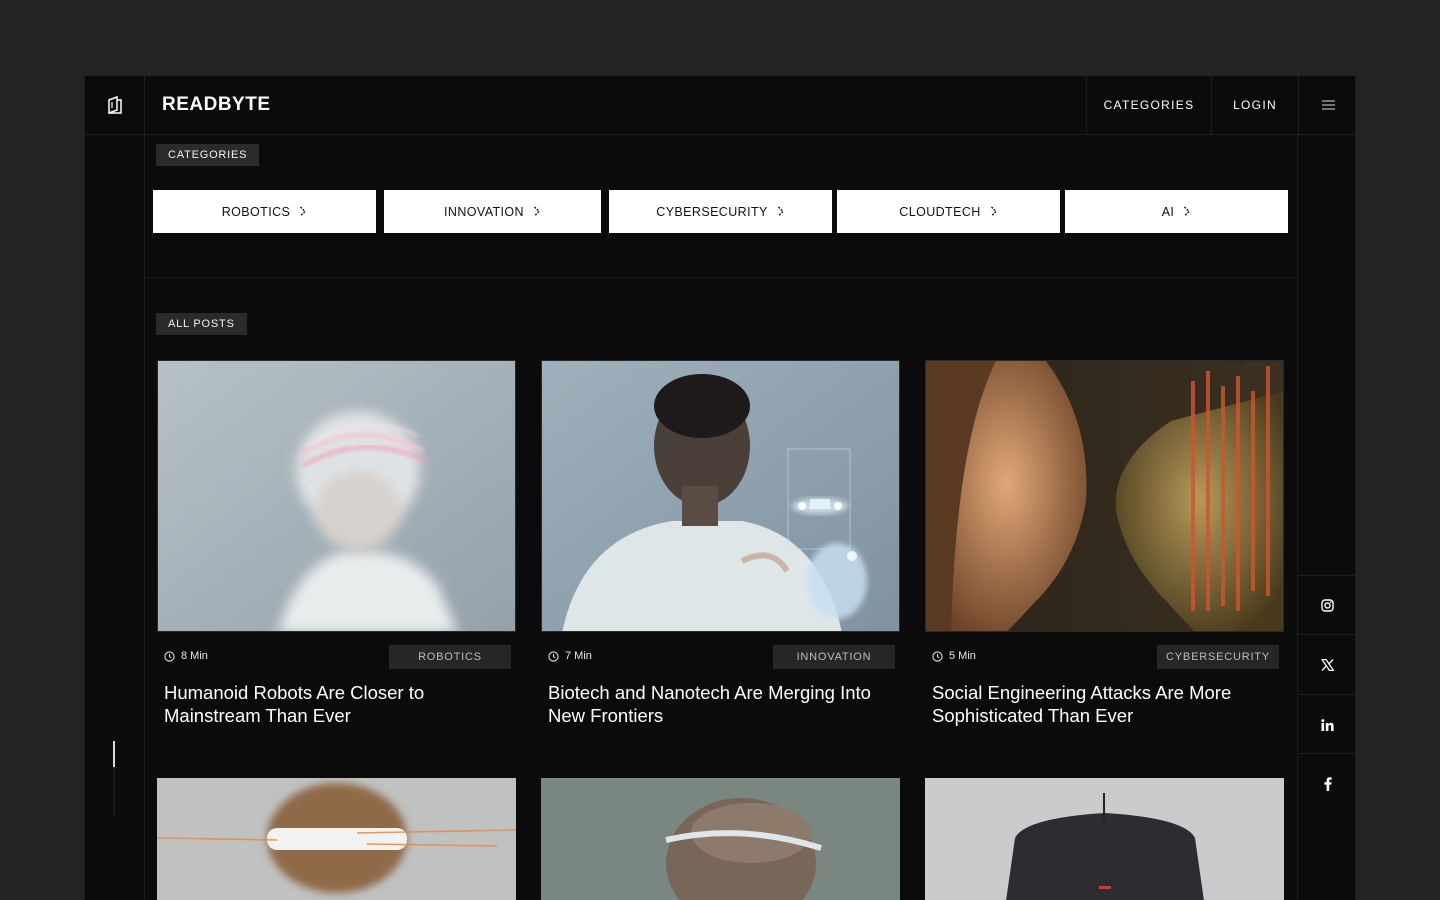  I want to click on all-posts-section-label: ALL POSTS, so click(201, 324).